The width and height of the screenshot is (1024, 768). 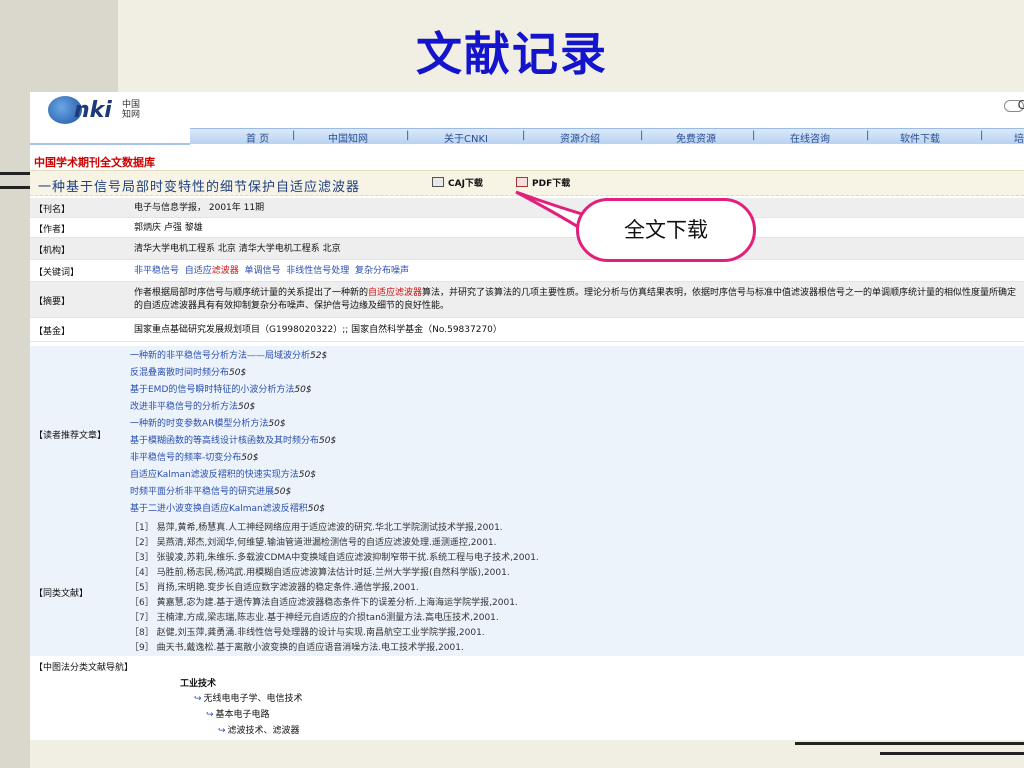 I want to click on recommended-item: 一种新的非平稳信号分析方法——局域波分析52$, so click(x=228, y=354).